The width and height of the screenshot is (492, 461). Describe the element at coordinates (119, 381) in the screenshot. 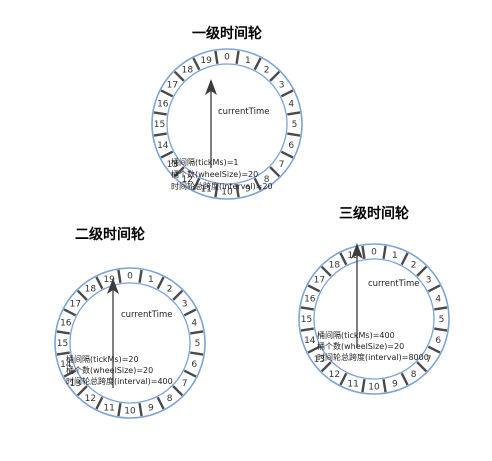

I see `info-interval: 时间轮总跨度(interval)=400` at that location.